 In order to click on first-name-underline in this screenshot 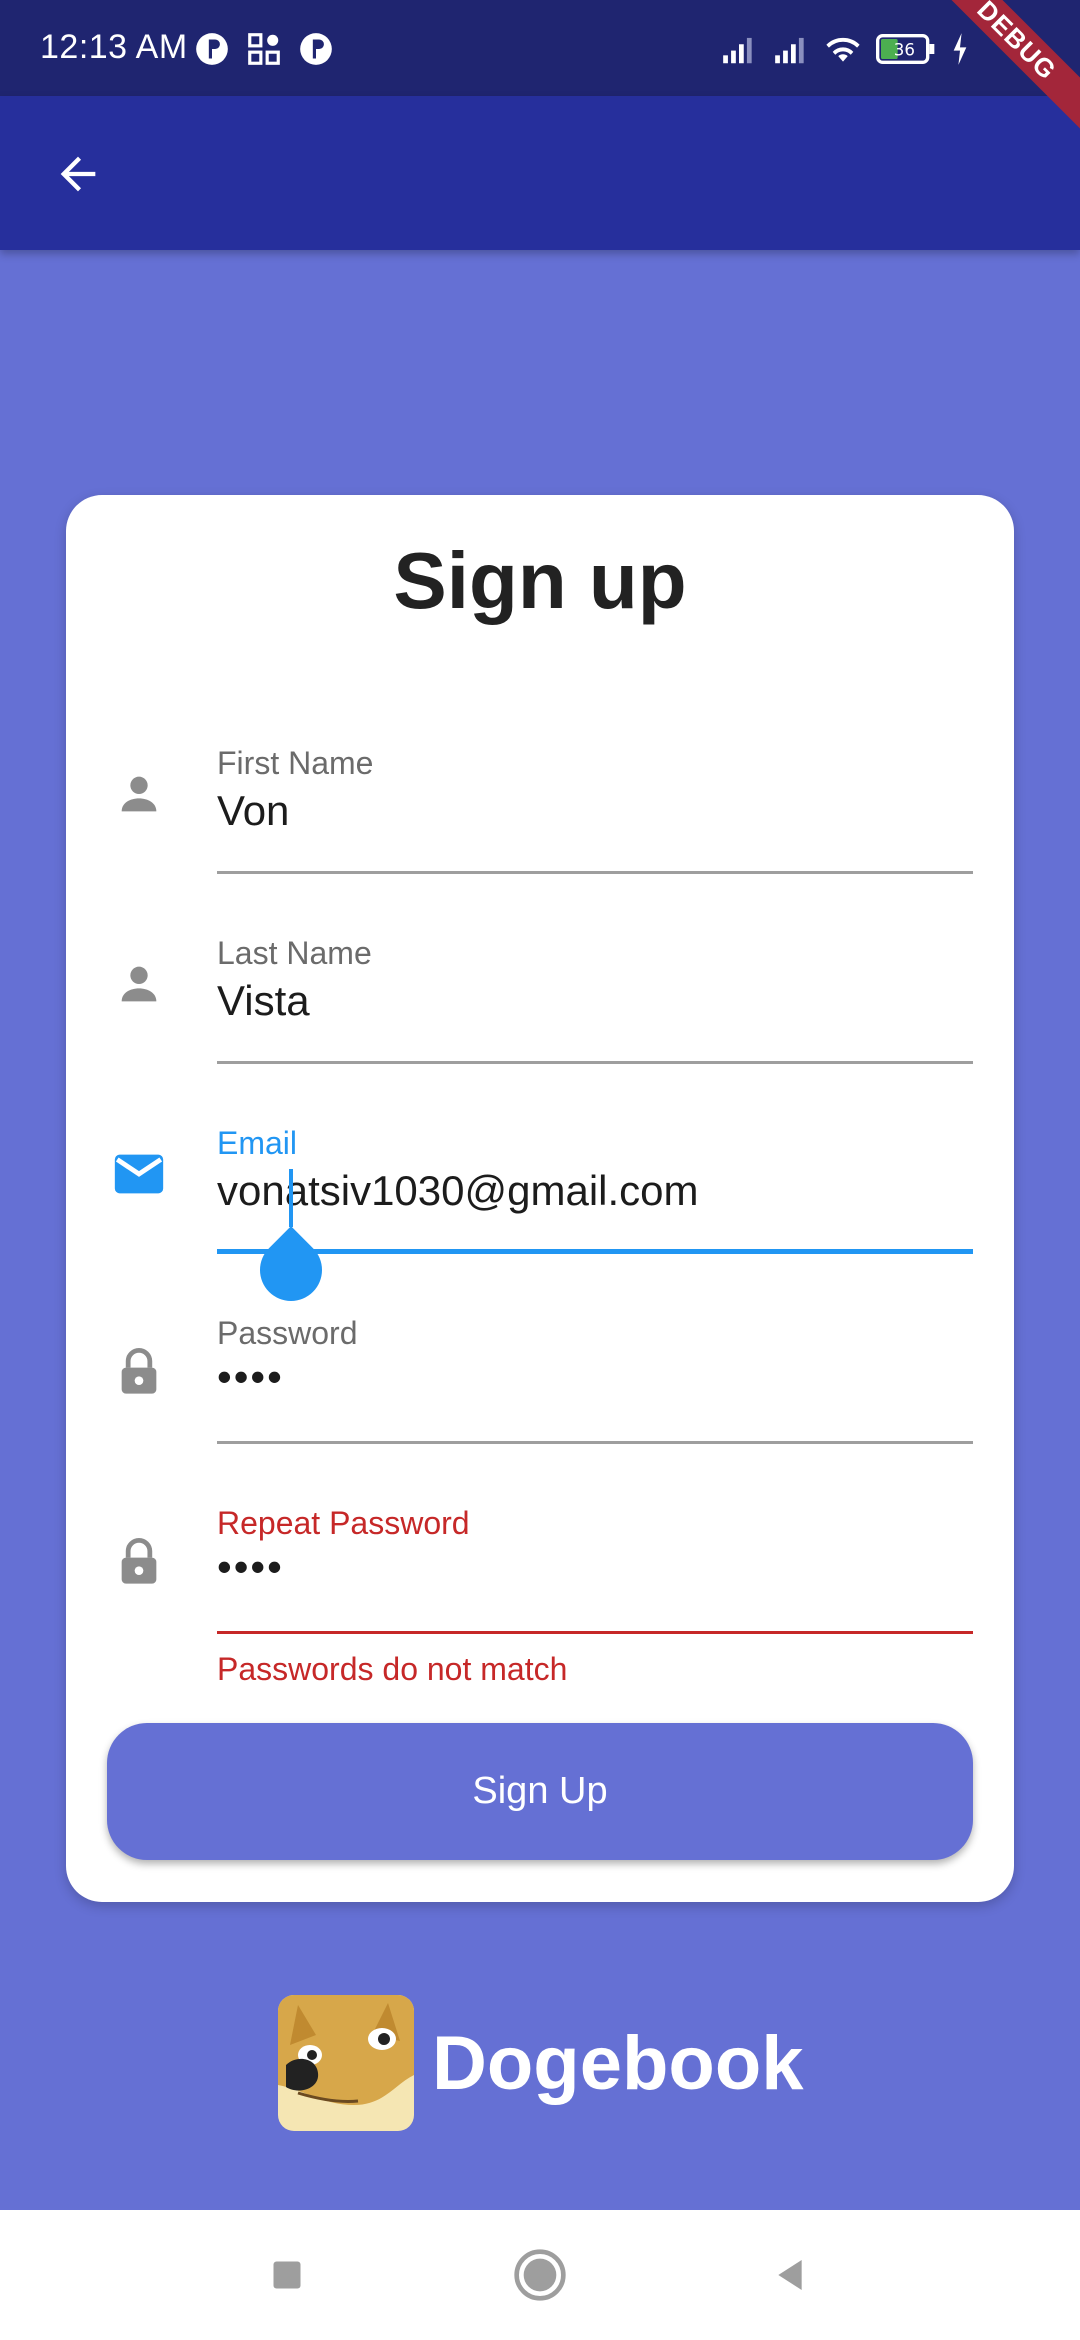, I will do `click(595, 872)`.